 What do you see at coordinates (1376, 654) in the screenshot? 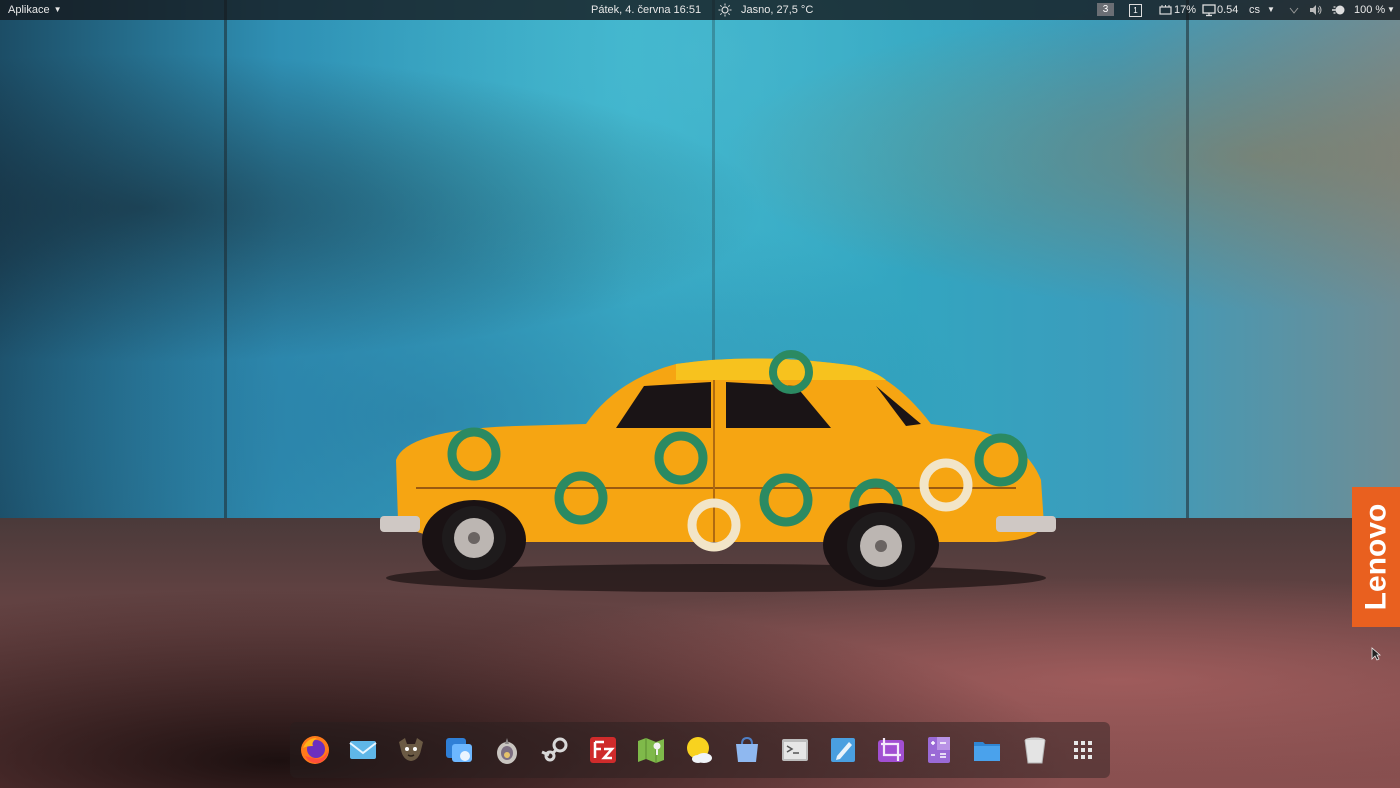
I see `mouse-pointer-icon` at bounding box center [1376, 654].